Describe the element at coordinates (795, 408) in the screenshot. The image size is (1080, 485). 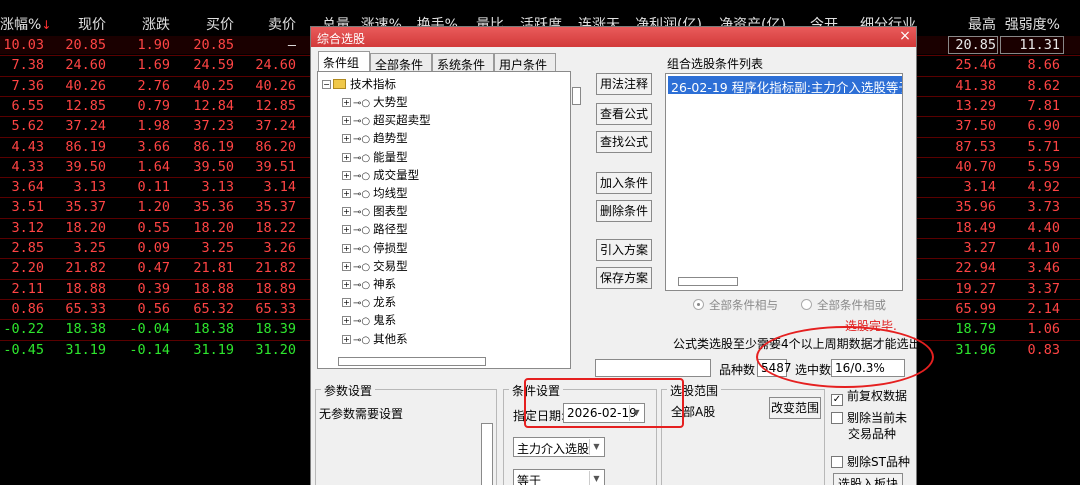
I see `change-range-button: 改变范围` at that location.